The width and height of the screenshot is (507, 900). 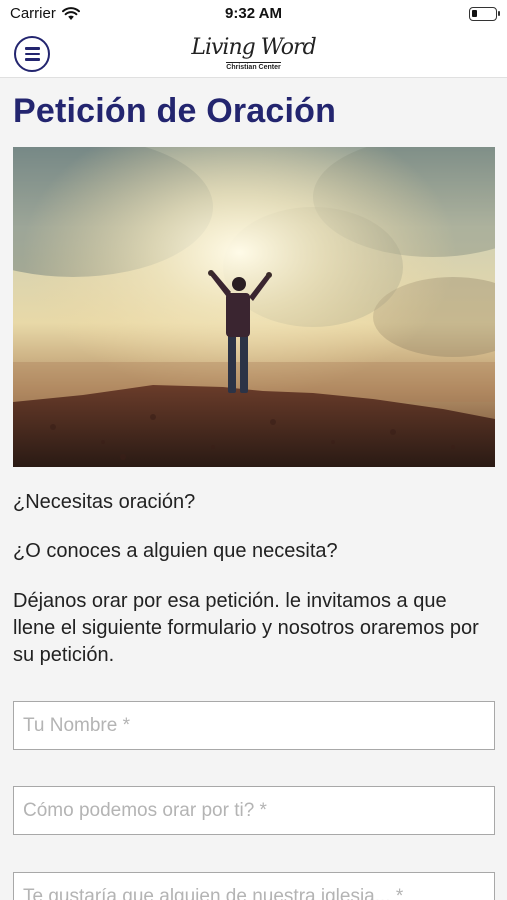 I want to click on logo-subtitle: Christian Center, so click(x=253, y=66).